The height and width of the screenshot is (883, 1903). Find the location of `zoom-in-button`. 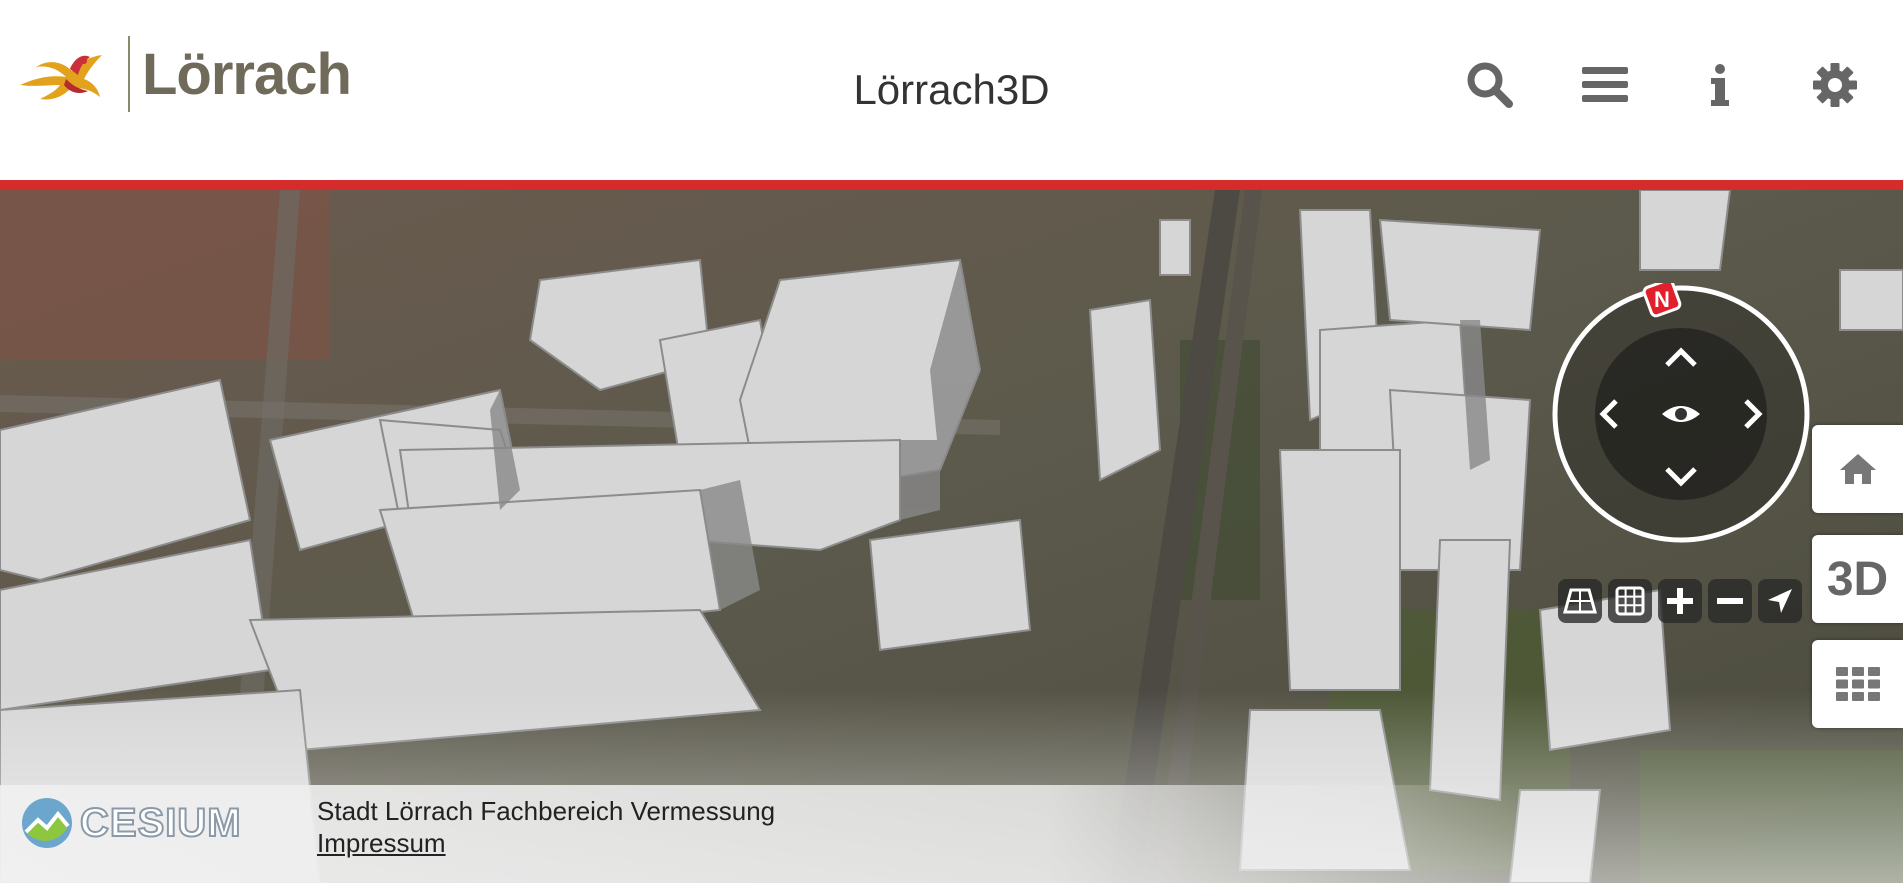

zoom-in-button is located at coordinates (1680, 601).